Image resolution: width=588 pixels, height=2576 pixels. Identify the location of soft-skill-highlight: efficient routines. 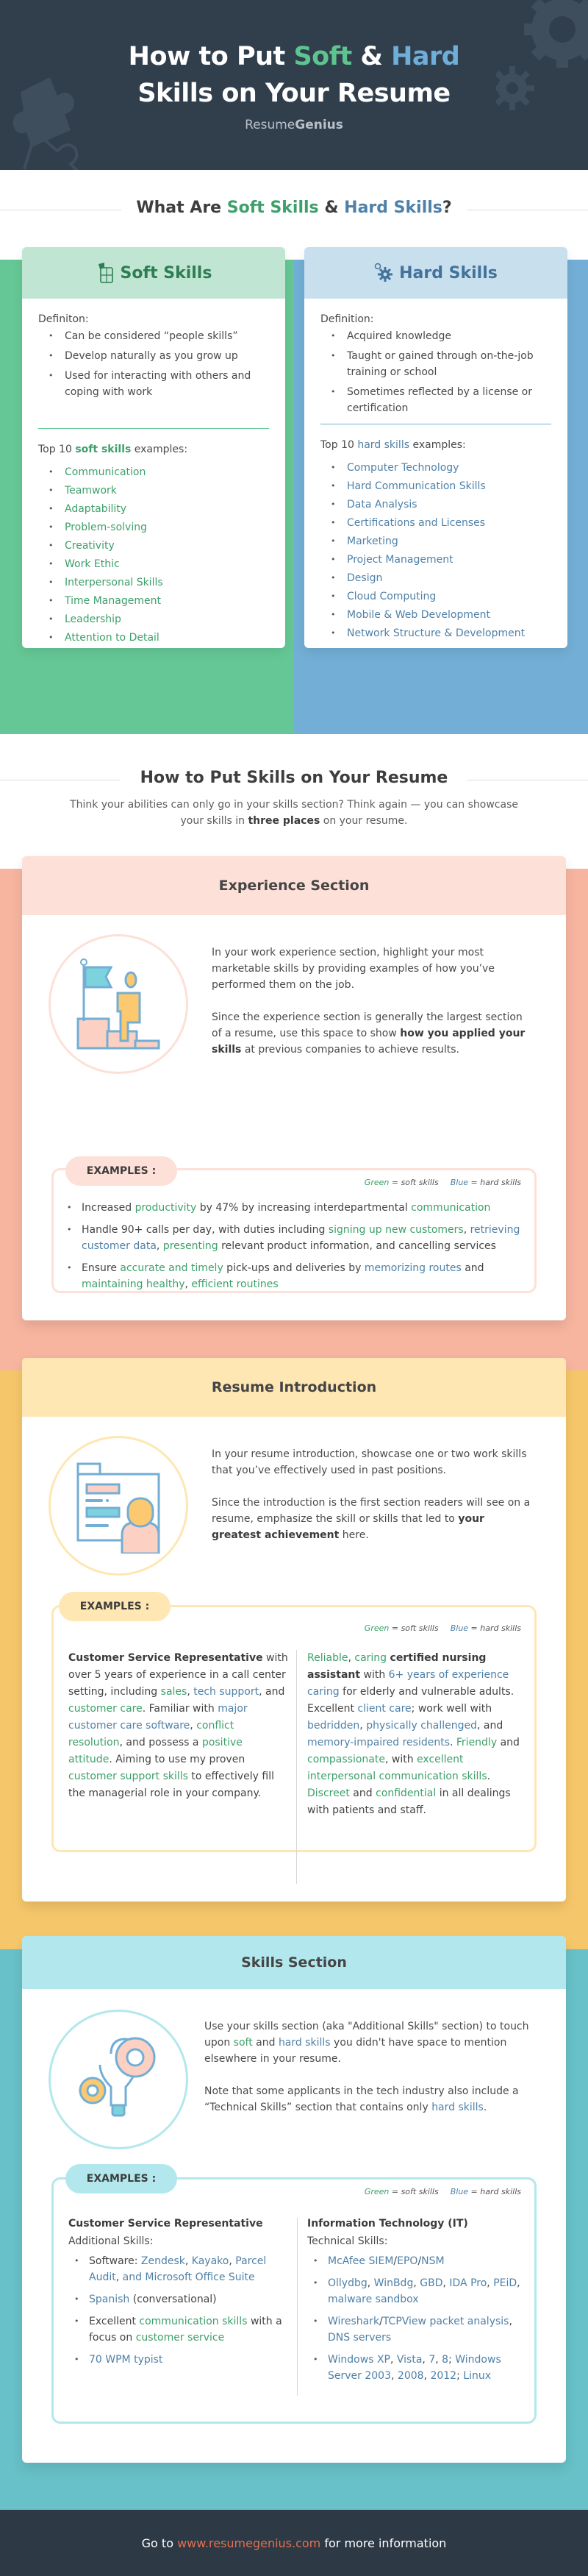
(235, 1284).